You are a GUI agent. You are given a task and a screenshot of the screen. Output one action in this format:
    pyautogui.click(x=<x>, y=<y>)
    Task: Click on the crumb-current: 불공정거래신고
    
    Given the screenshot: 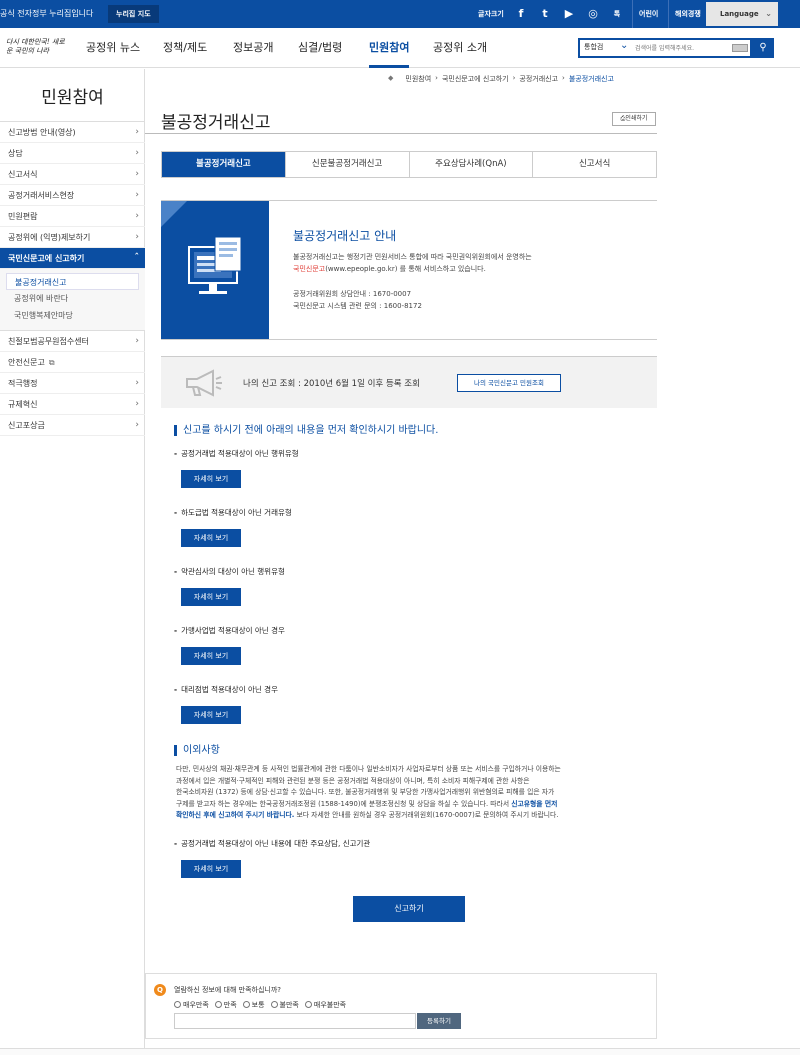 What is the action you would take?
    pyautogui.click(x=591, y=79)
    